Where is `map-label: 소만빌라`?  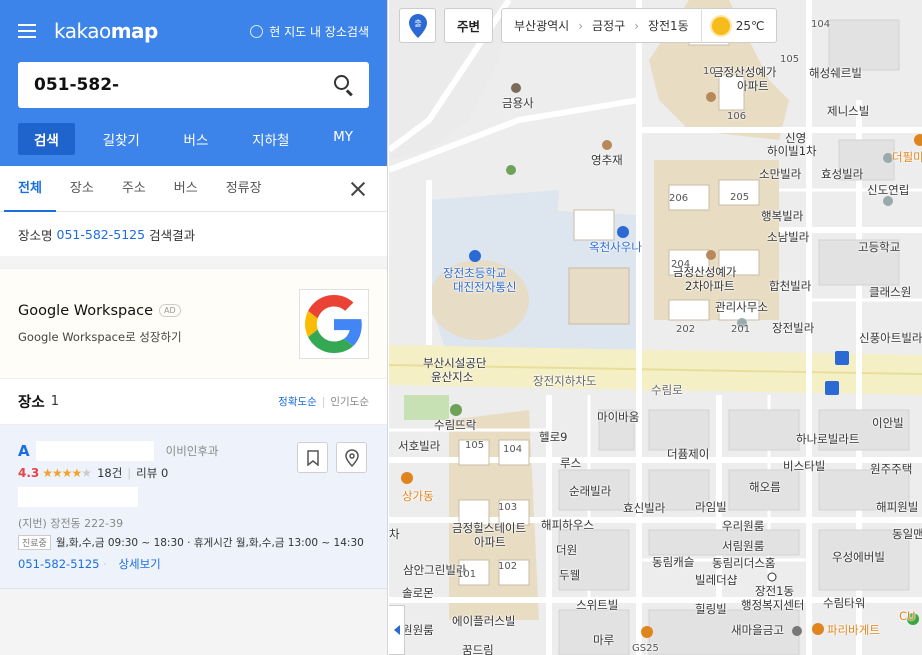 map-label: 소만빌라 is located at coordinates (780, 174).